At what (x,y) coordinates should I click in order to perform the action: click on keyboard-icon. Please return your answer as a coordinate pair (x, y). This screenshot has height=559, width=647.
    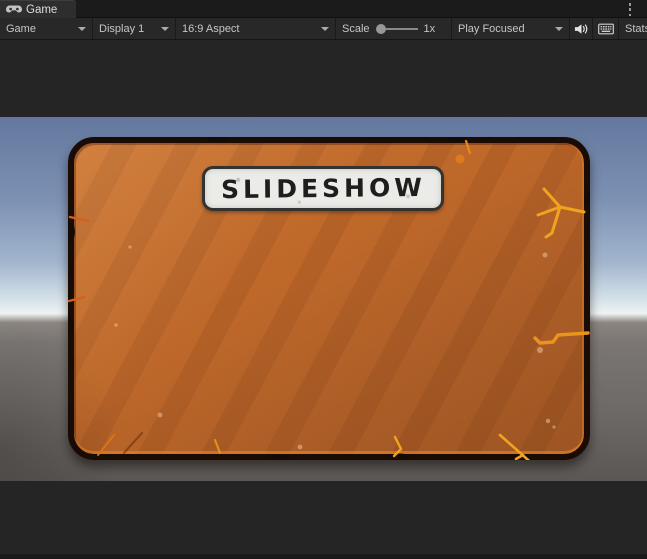
    Looking at the image, I should click on (605, 28).